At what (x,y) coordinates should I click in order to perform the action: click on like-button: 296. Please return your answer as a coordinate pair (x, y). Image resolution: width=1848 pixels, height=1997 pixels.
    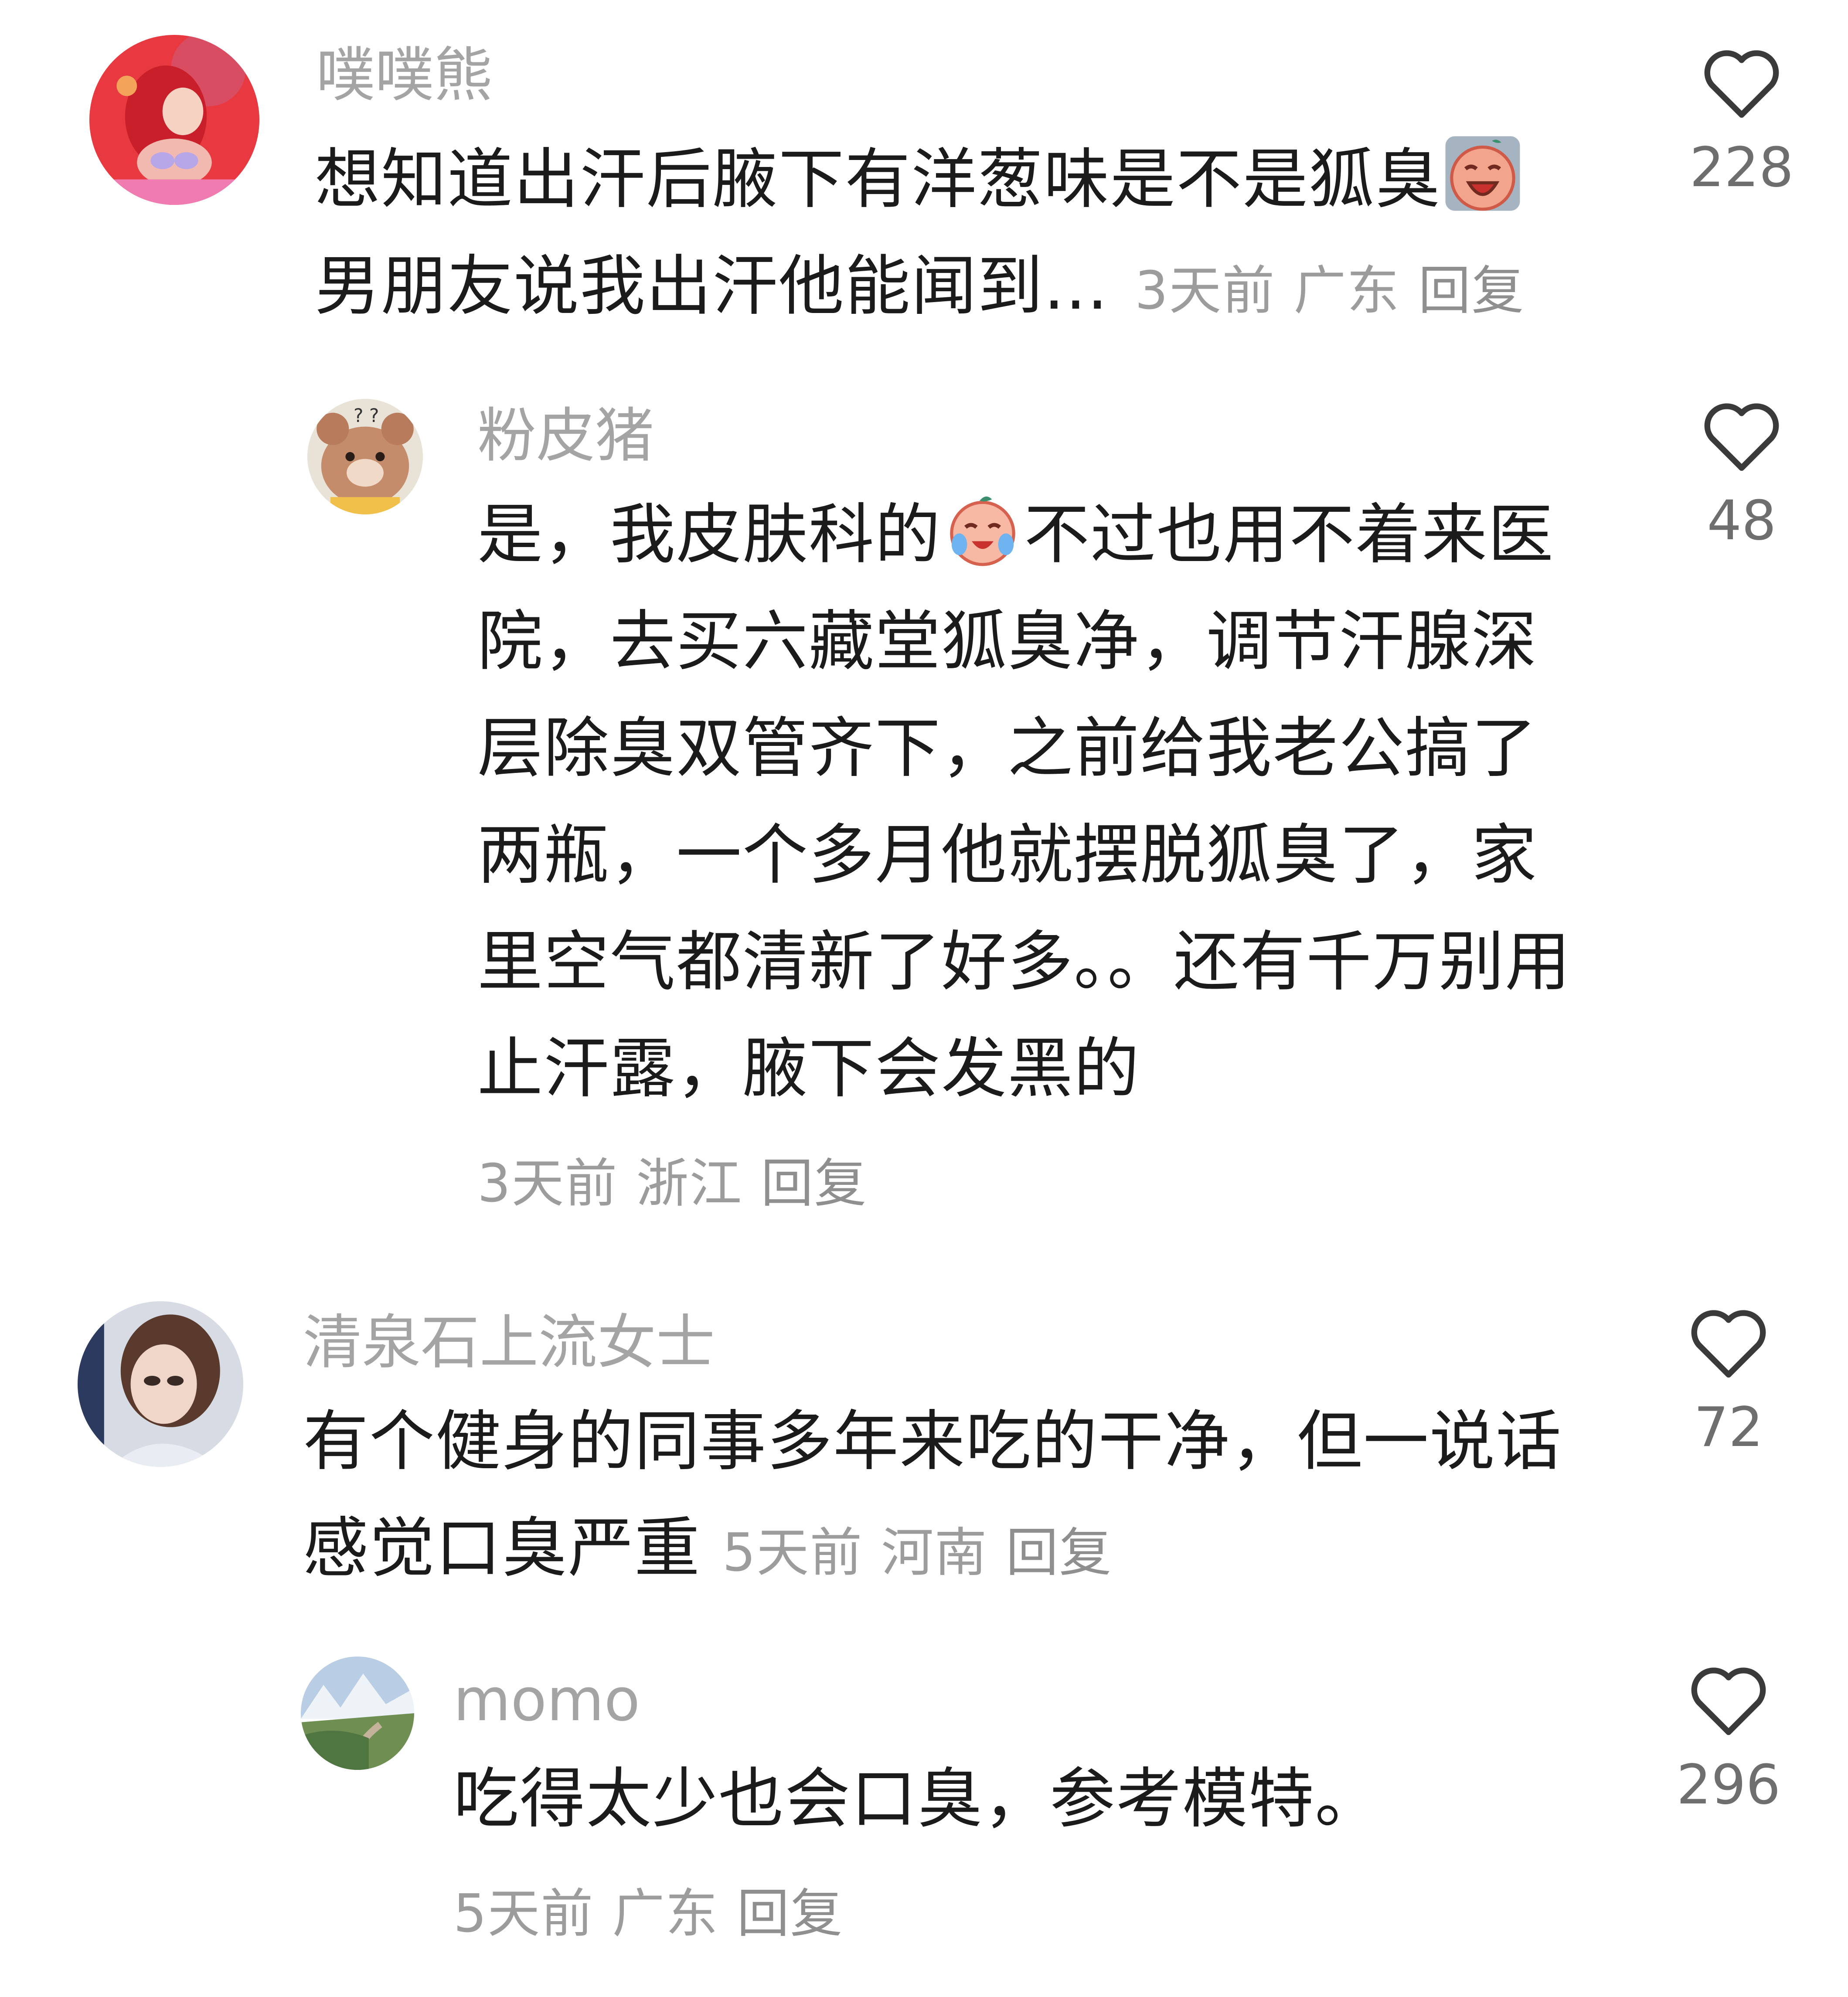
    Looking at the image, I should click on (1729, 1739).